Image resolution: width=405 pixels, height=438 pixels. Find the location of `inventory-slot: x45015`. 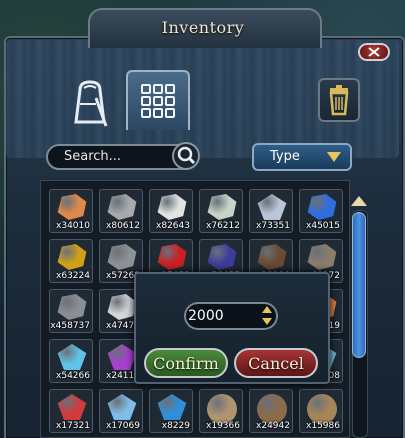

inventory-slot: x45015 is located at coordinates (321, 211).